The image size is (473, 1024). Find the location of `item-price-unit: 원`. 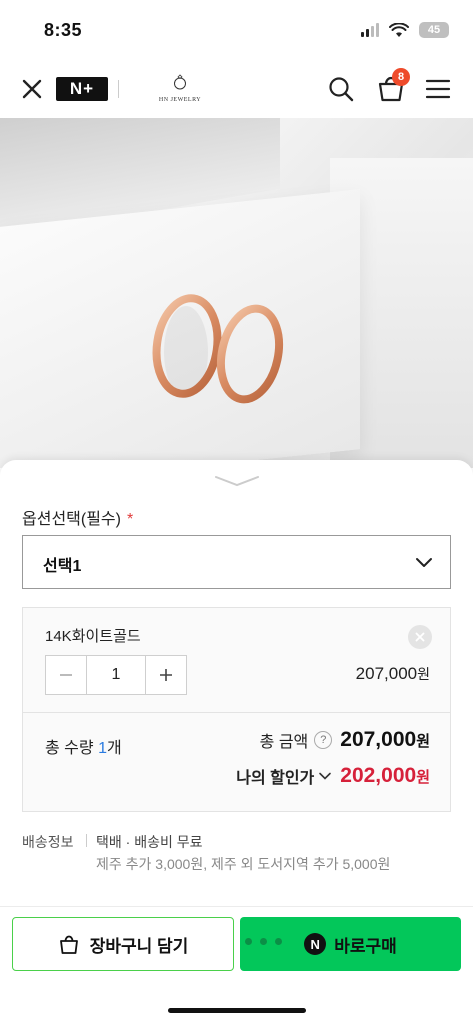

item-price-unit: 원 is located at coordinates (423, 674).